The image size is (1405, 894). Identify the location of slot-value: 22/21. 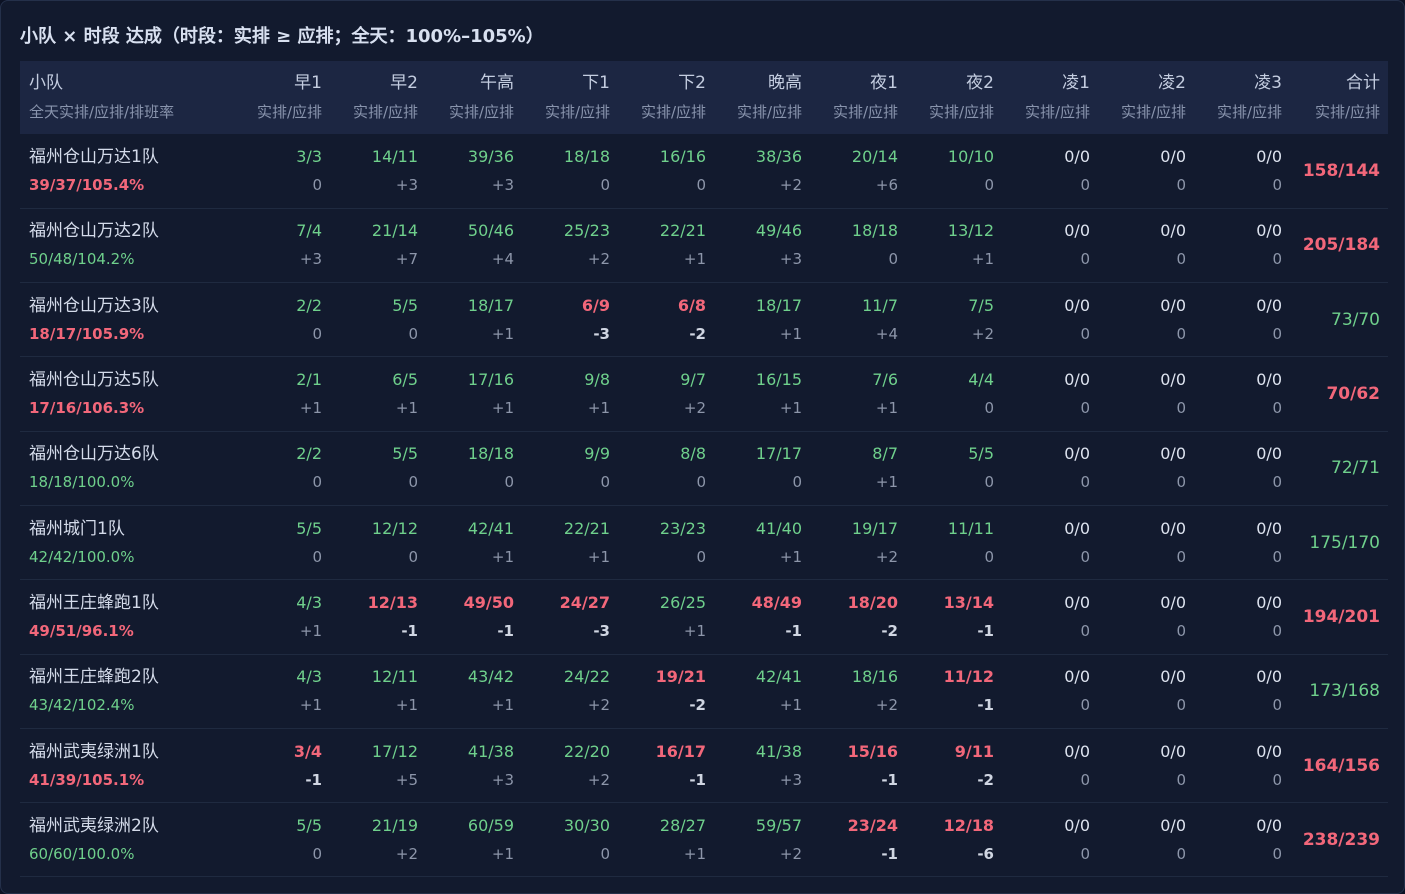
(682, 231).